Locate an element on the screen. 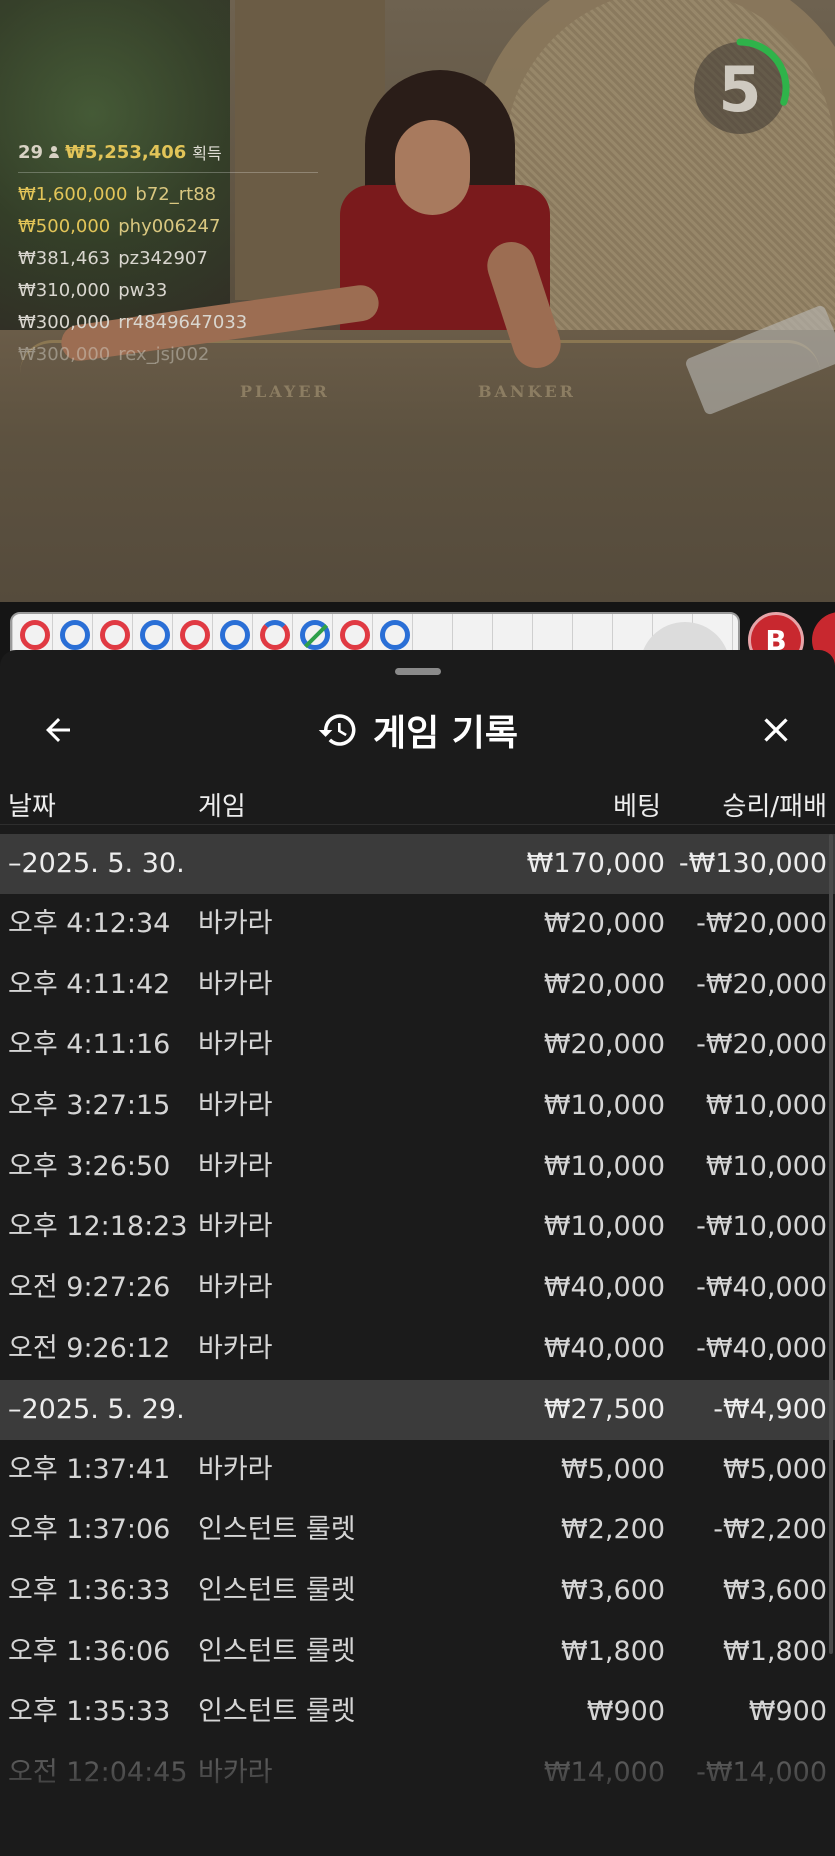  group-result-total: -₩130,000 is located at coordinates (752, 863).